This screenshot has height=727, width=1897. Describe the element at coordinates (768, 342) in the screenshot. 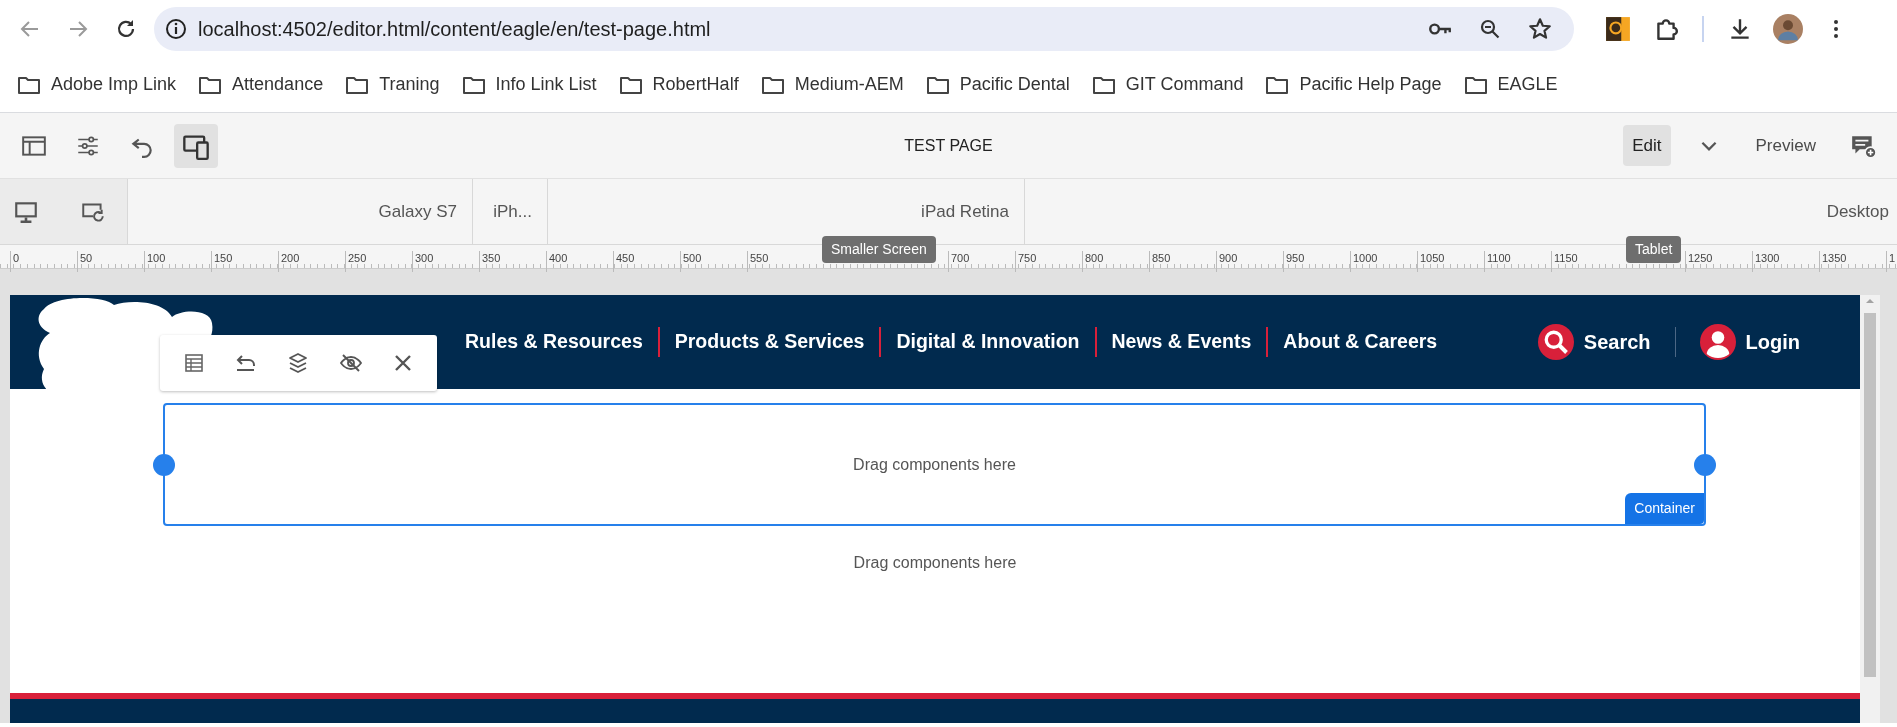

I see `nav-link: Products & Services` at that location.